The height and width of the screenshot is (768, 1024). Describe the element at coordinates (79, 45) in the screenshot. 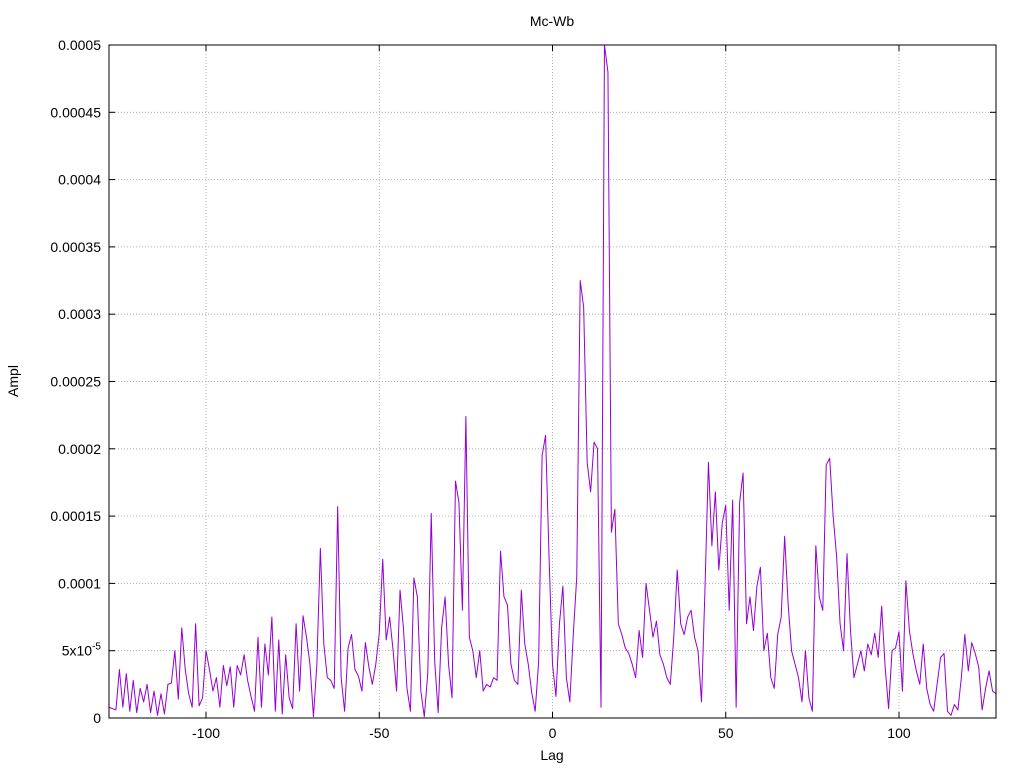

I see `y-tick-label: 0.0005` at that location.